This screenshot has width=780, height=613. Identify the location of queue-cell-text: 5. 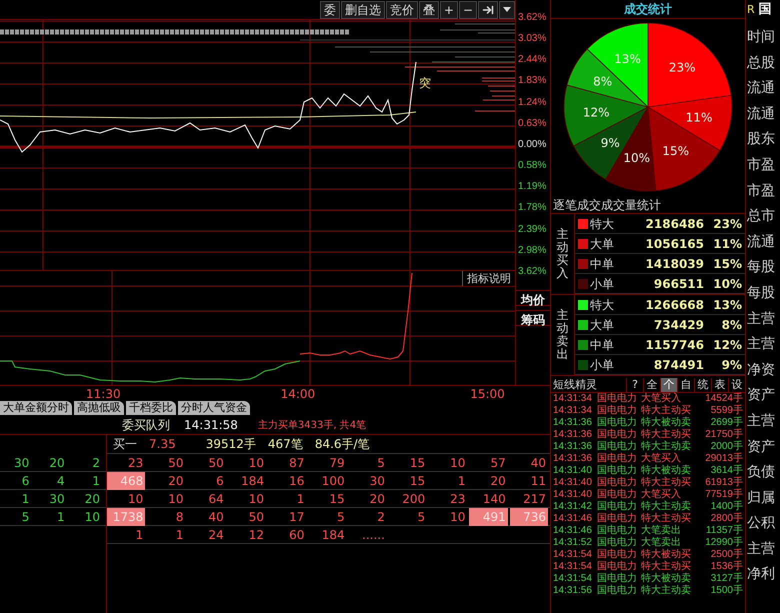
(25, 517).